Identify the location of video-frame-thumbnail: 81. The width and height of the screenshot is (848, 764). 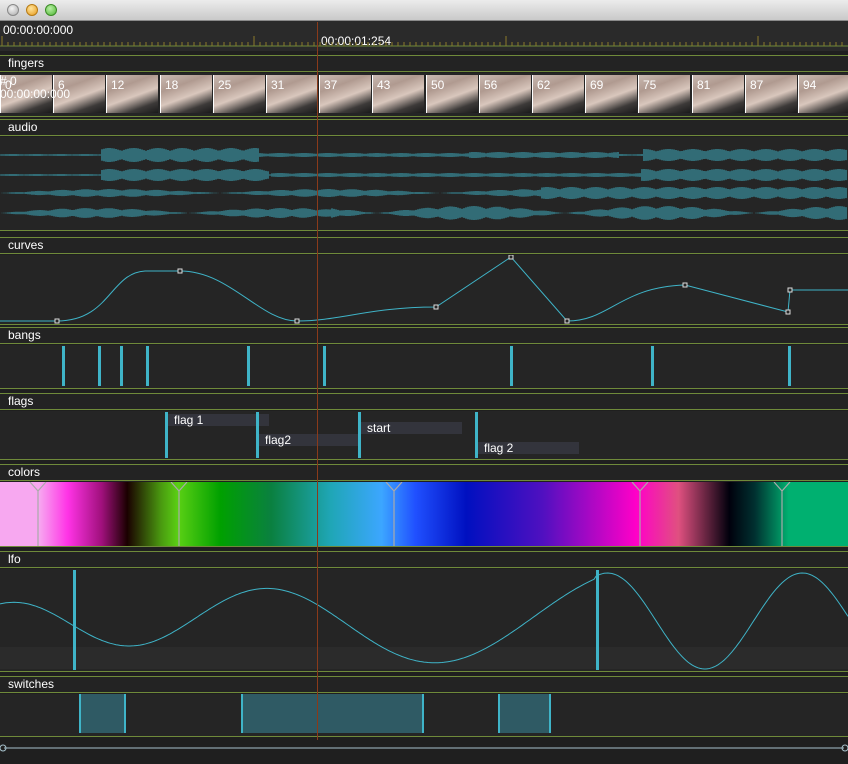
(718, 94).